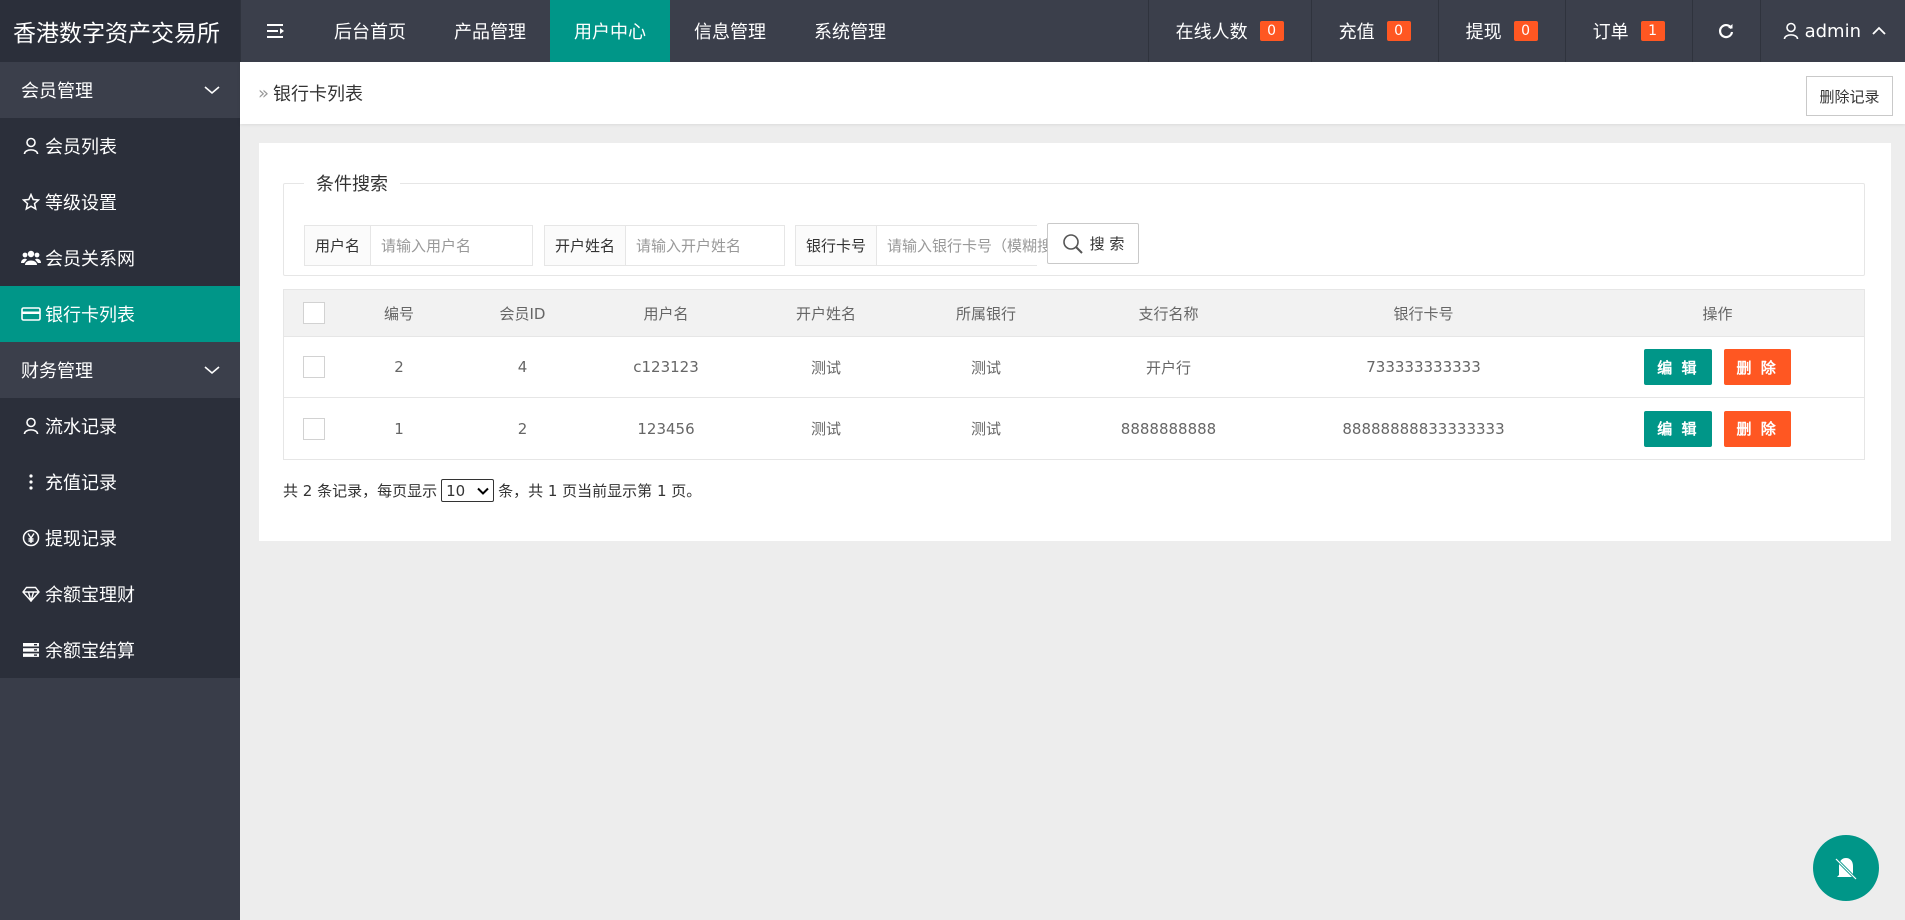 Image resolution: width=1905 pixels, height=920 pixels. I want to click on sidebar-item-label: 银行卡列表, so click(90, 315).